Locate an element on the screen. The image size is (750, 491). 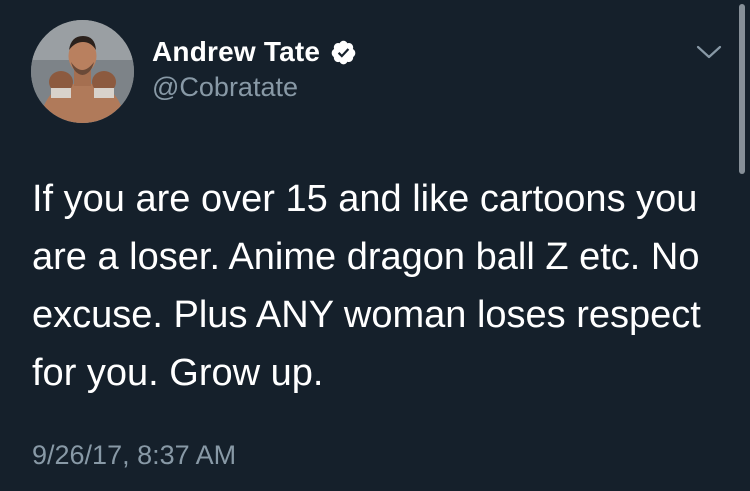
author-name-row: Andrew Tate is located at coordinates (254, 52).